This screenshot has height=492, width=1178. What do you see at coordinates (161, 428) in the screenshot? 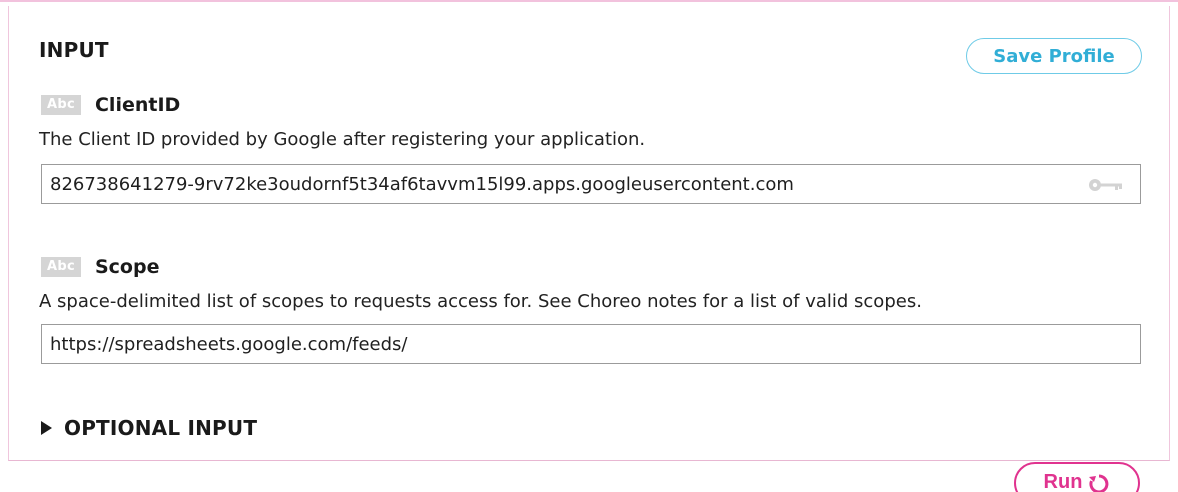
I see `optional-input-label: OPTIONAL INPUT` at bounding box center [161, 428].